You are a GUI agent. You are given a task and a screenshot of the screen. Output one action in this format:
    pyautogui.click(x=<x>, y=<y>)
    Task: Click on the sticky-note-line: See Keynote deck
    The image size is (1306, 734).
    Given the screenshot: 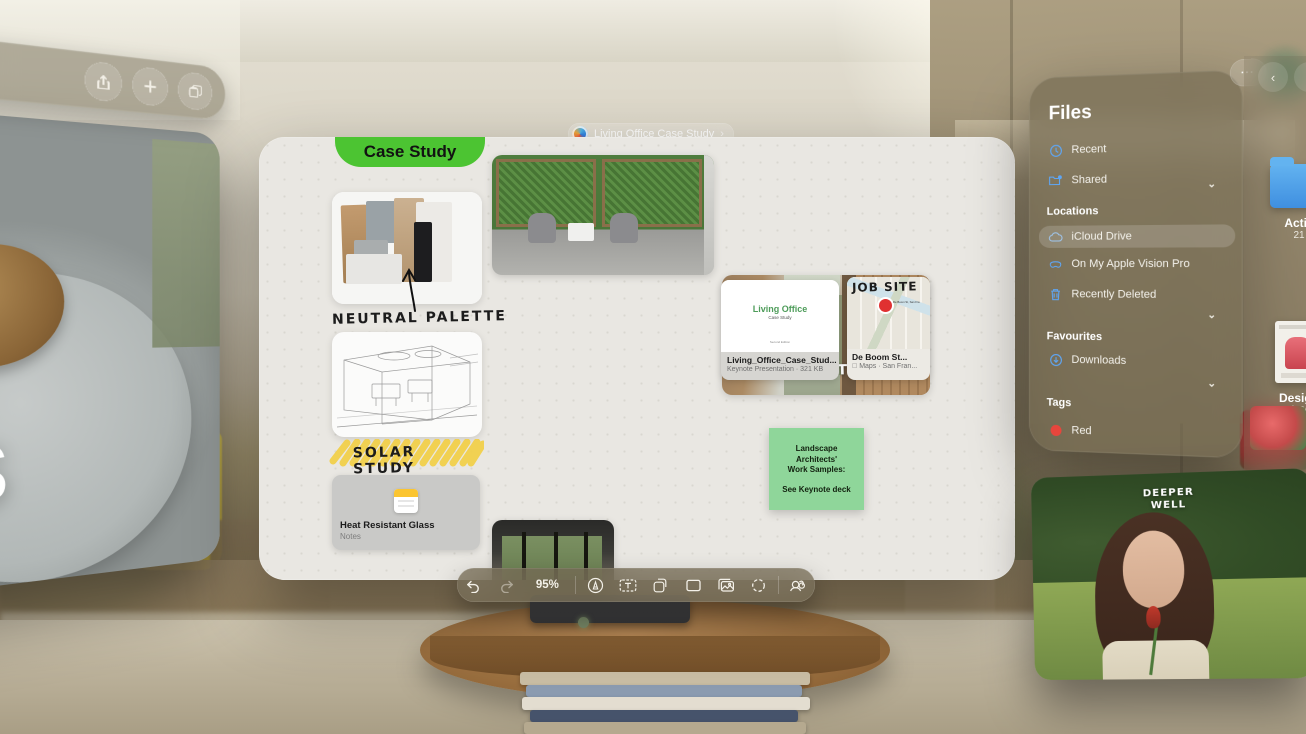 What is the action you would take?
    pyautogui.click(x=816, y=490)
    